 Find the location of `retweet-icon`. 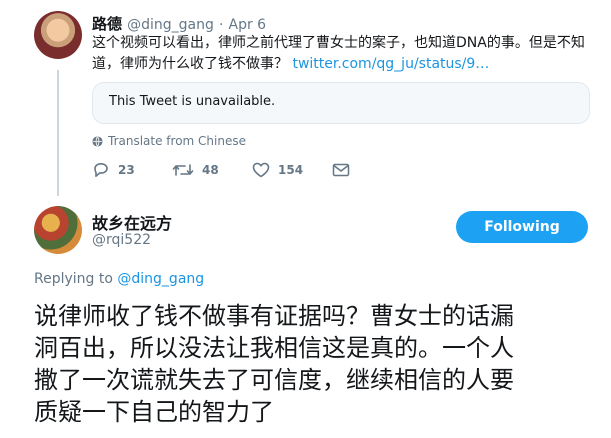

retweet-icon is located at coordinates (183, 170).